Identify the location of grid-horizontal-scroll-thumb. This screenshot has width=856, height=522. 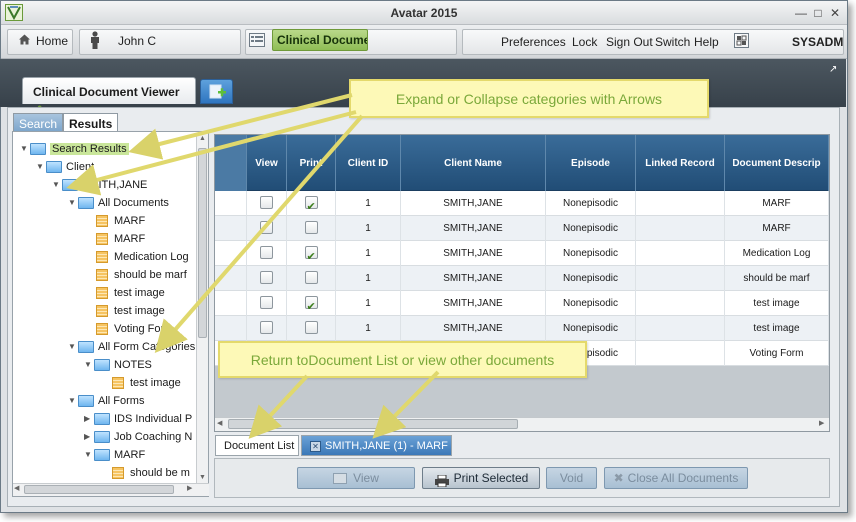
(373, 424).